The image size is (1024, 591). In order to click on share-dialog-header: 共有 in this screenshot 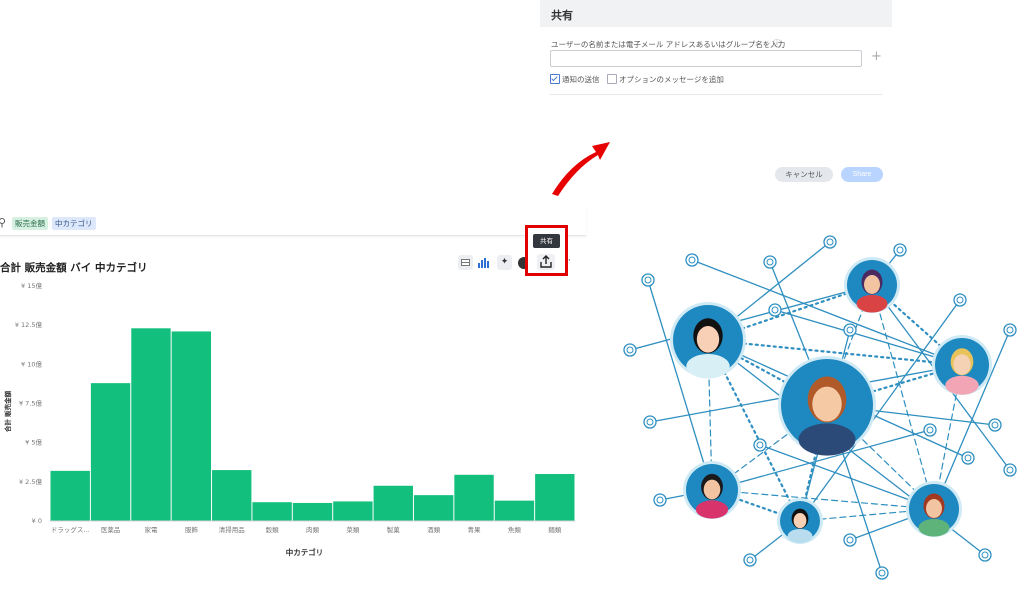, I will do `click(716, 13)`.